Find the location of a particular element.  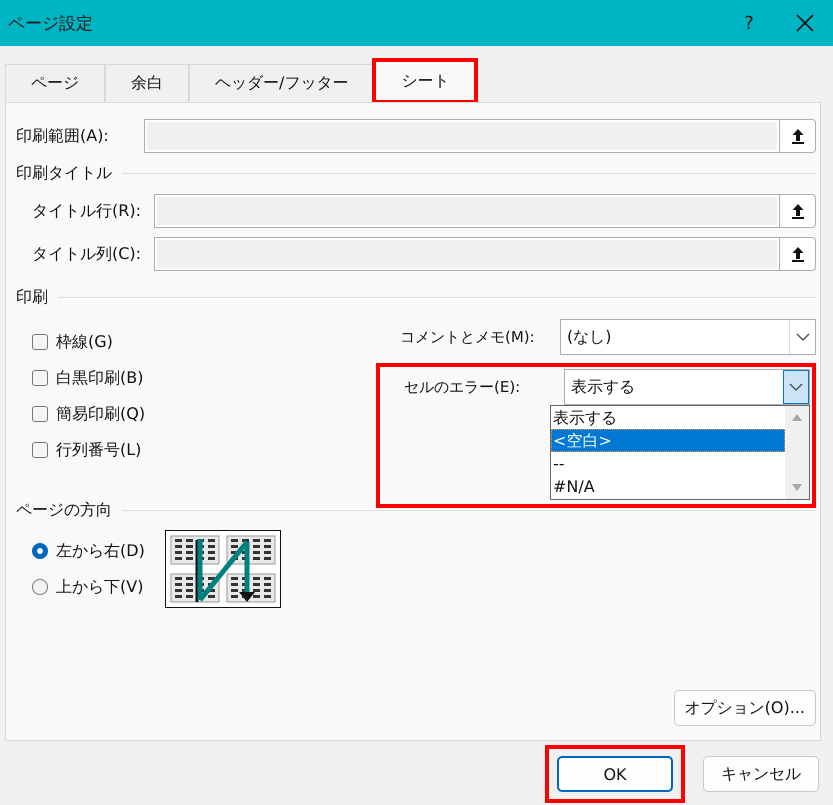

radio-label: 上から下(V) is located at coordinates (100, 587).